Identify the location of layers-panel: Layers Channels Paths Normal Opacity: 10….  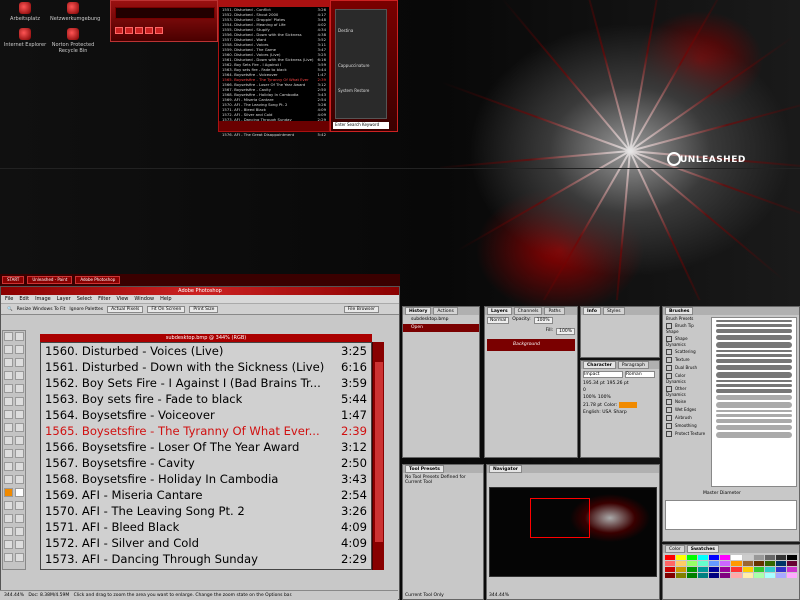
(531, 382).